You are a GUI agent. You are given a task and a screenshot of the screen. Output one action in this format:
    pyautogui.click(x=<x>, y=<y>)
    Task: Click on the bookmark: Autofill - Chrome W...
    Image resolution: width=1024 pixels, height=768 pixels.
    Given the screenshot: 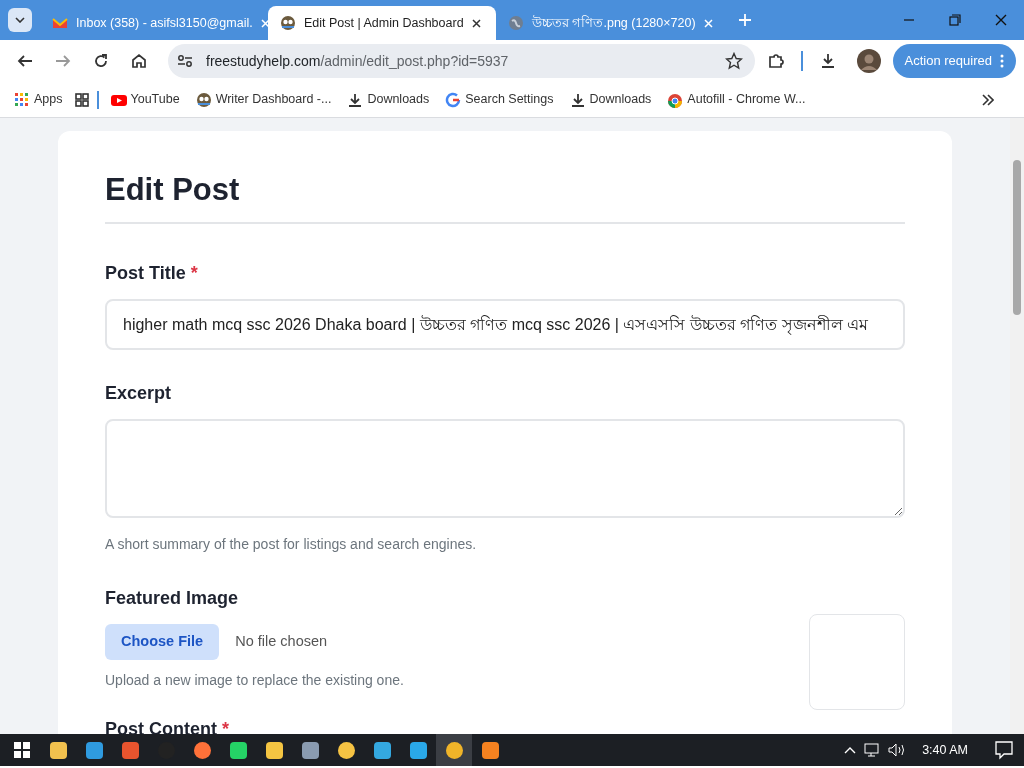 What is the action you would take?
    pyautogui.click(x=736, y=99)
    